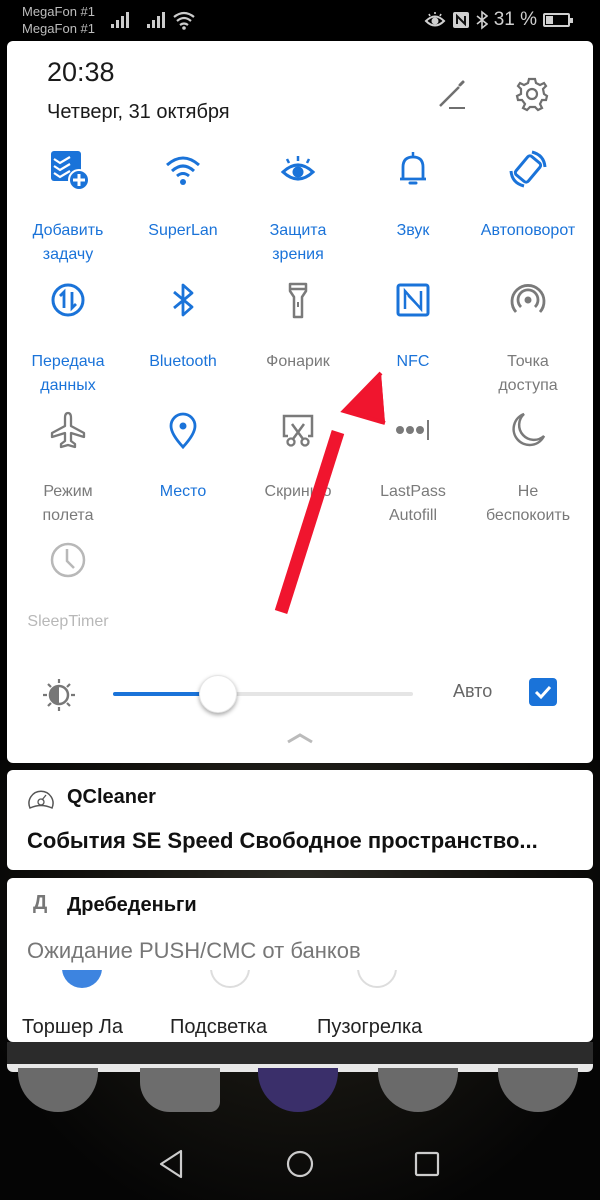 The height and width of the screenshot is (1200, 600). Describe the element at coordinates (298, 254) in the screenshot. I see `tile-label-line2: зрения` at that location.